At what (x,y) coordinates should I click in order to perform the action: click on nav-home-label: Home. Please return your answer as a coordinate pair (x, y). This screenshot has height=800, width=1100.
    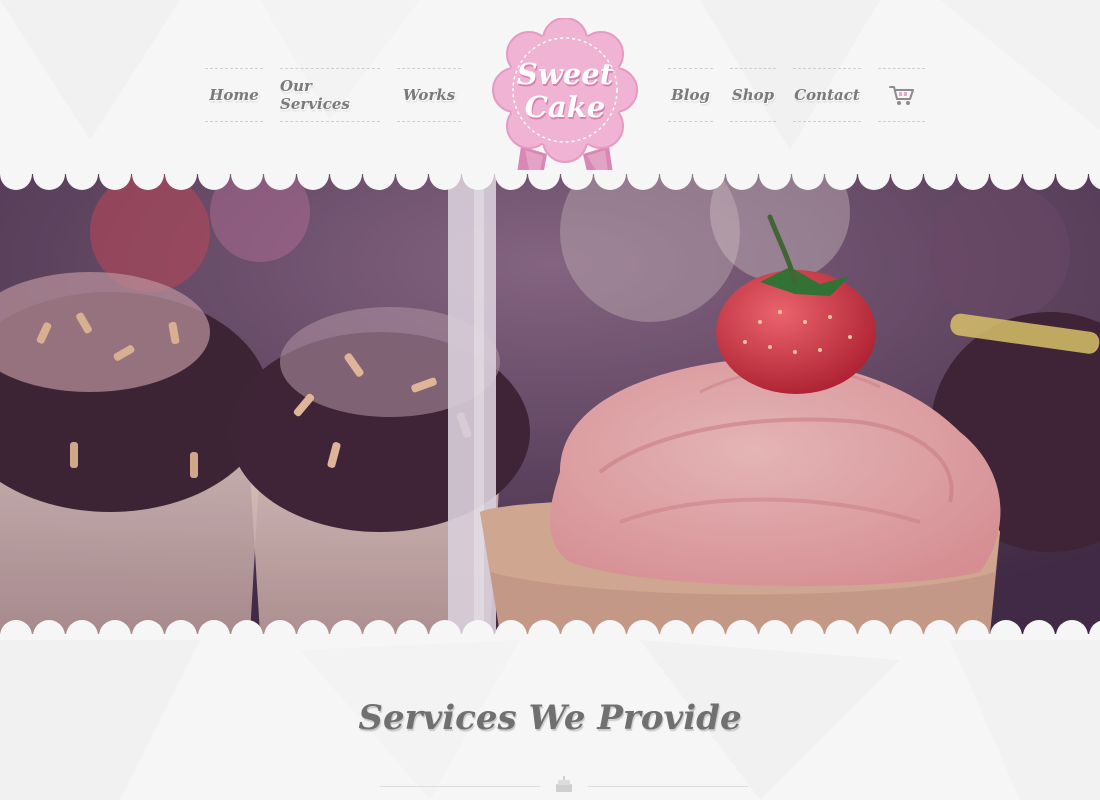
    Looking at the image, I should click on (234, 95).